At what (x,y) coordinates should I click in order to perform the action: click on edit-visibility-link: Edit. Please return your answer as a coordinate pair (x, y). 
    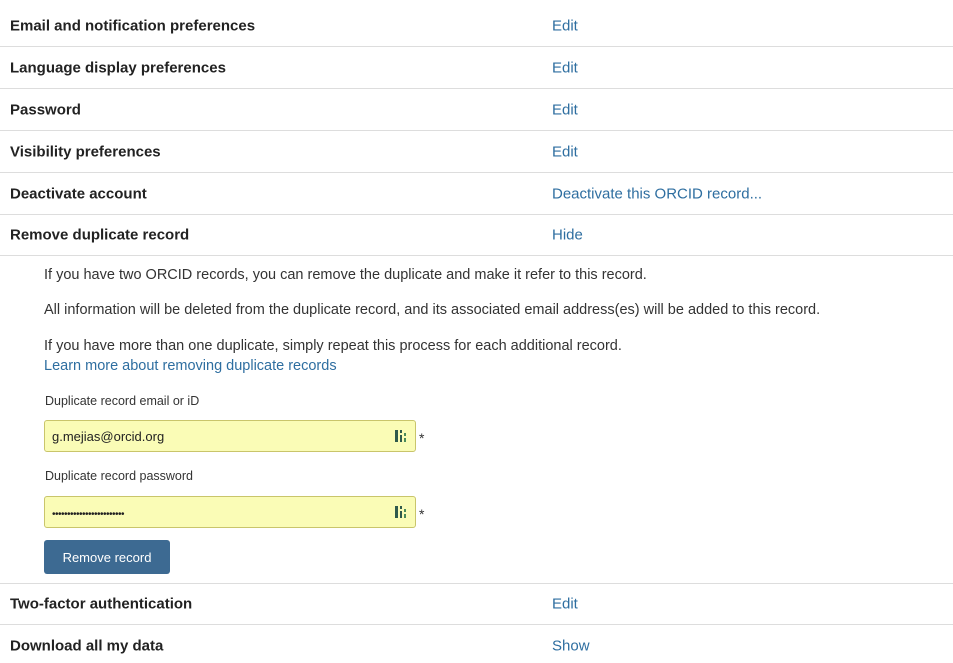
    Looking at the image, I should click on (565, 152).